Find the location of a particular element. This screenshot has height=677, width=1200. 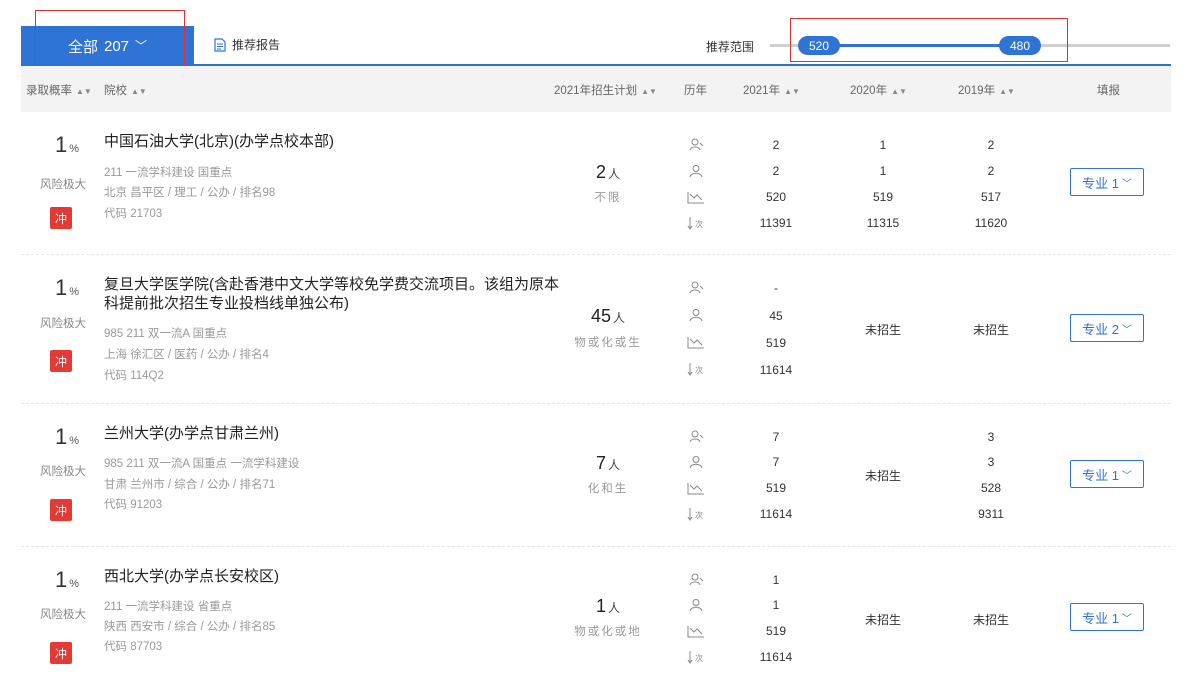

col-plan: 2021年招生计划 ▲▼ is located at coordinates (605, 90).